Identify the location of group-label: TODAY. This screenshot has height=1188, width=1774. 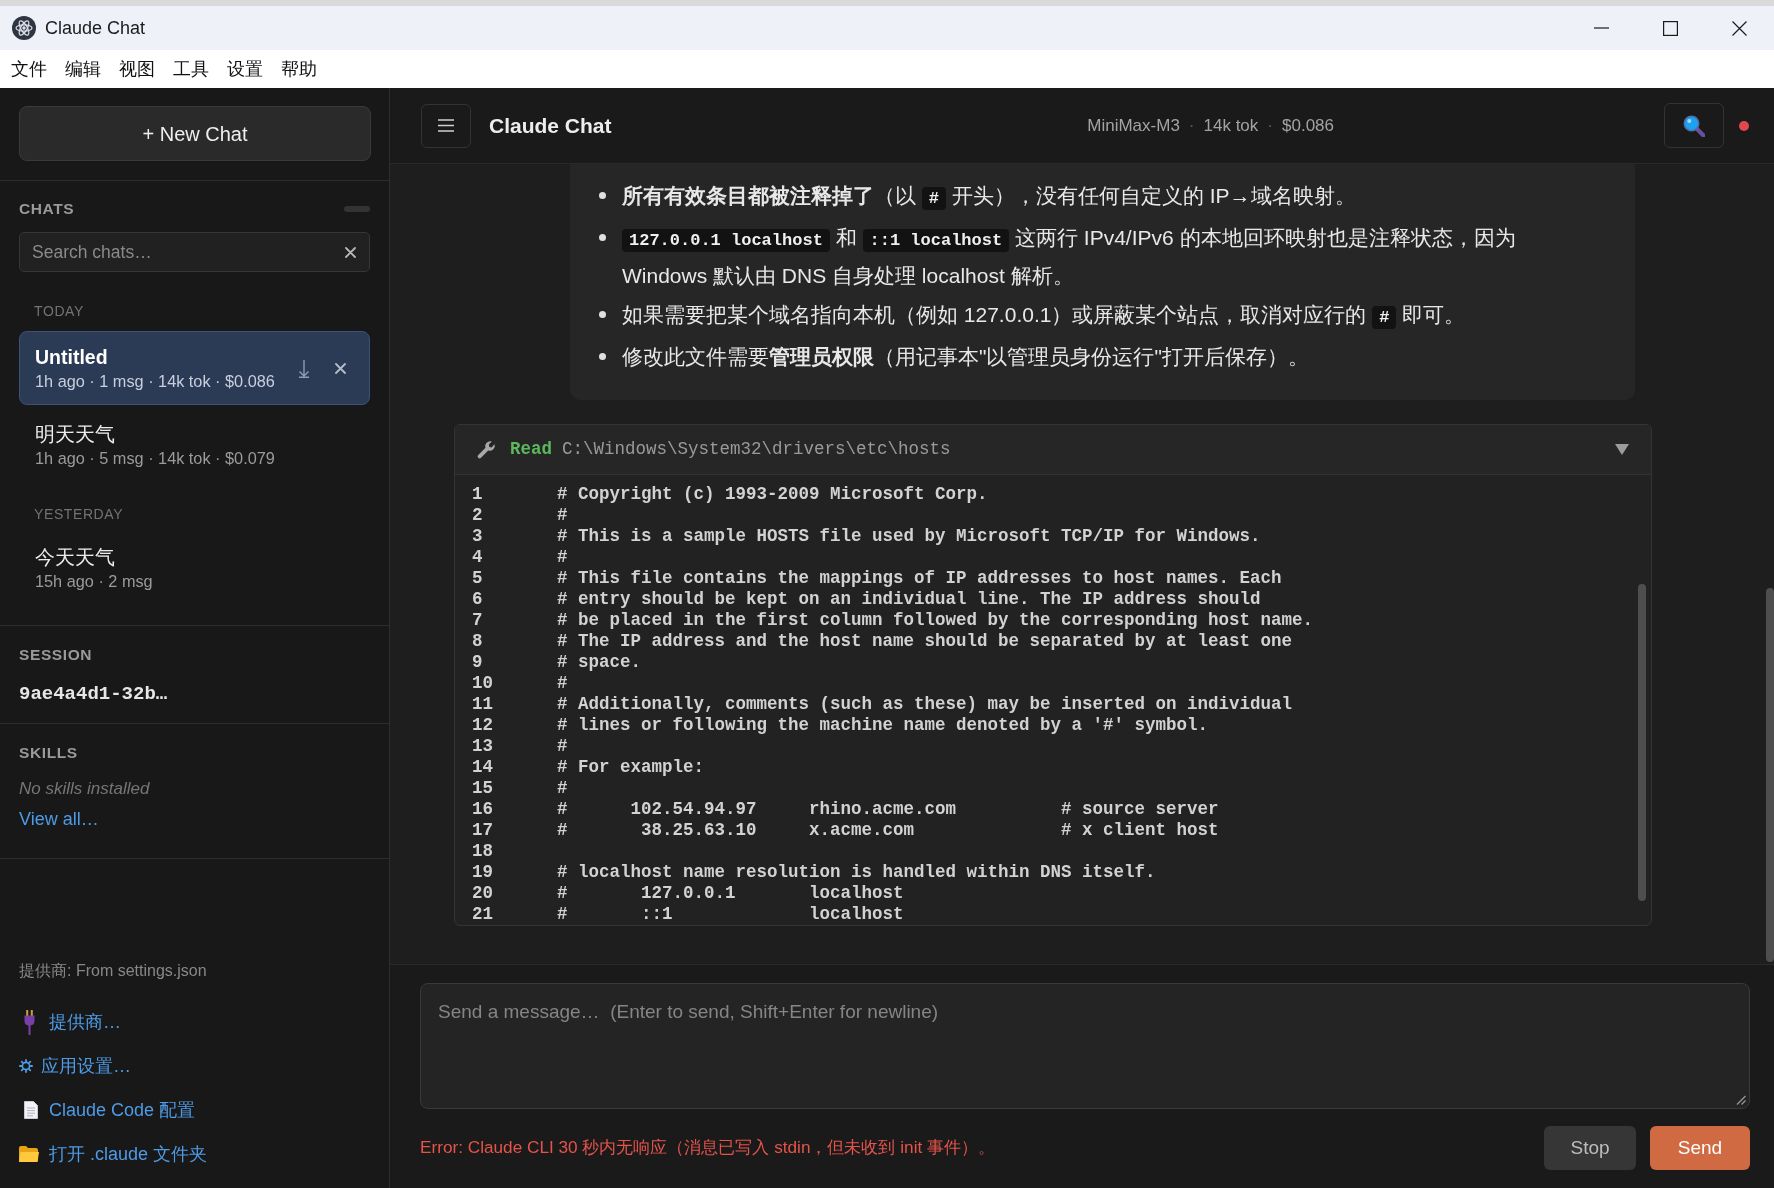
(59, 311).